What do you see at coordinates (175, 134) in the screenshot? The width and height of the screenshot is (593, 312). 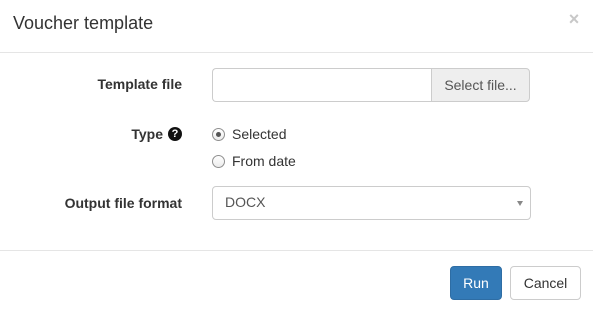 I see `question-circle-icon: ?` at bounding box center [175, 134].